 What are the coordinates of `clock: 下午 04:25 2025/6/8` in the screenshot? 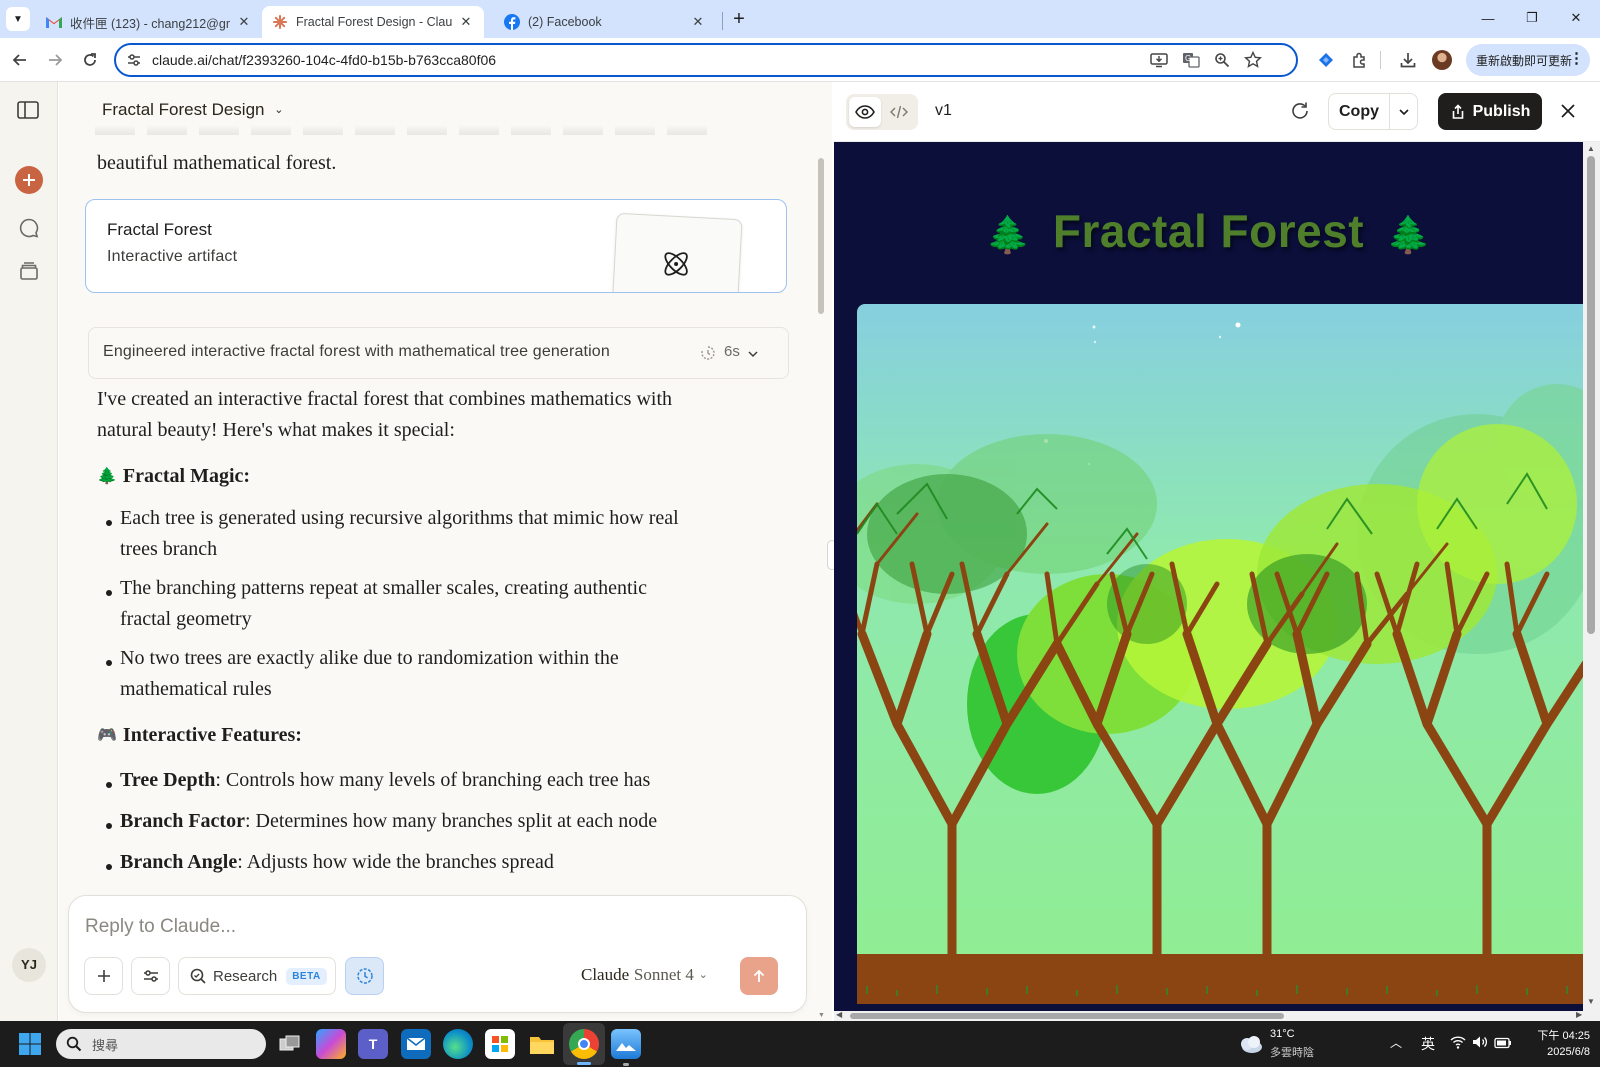 It's located at (1558, 1042).